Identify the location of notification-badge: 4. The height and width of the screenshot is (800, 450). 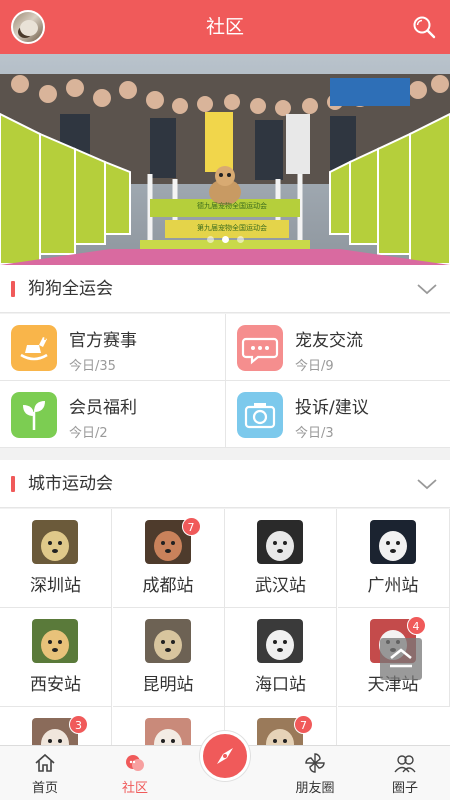
(416, 625).